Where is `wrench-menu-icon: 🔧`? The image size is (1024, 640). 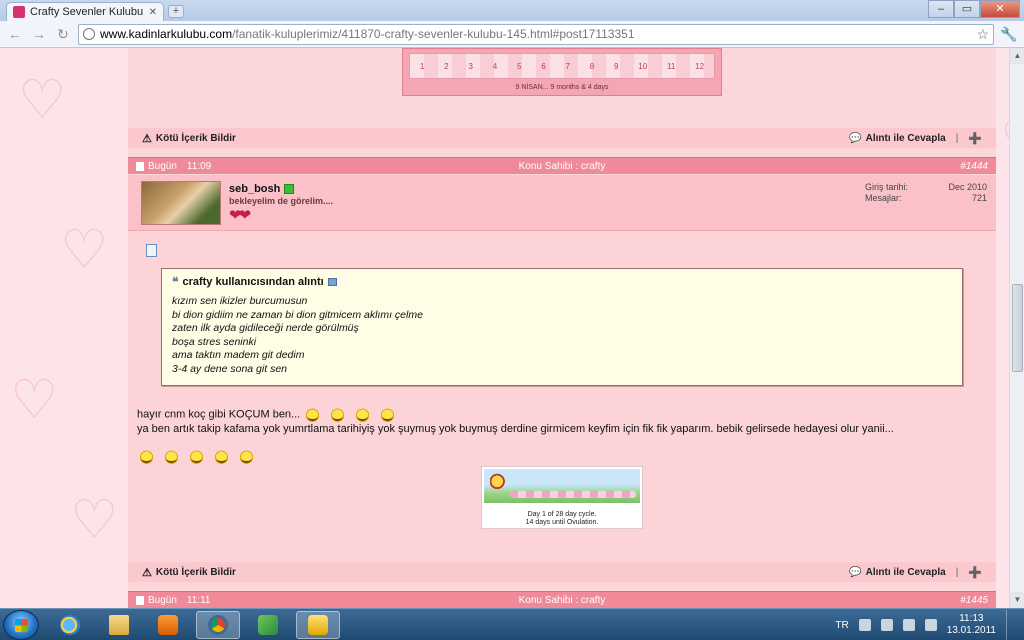
wrench-menu-icon: 🔧 is located at coordinates (1009, 34).